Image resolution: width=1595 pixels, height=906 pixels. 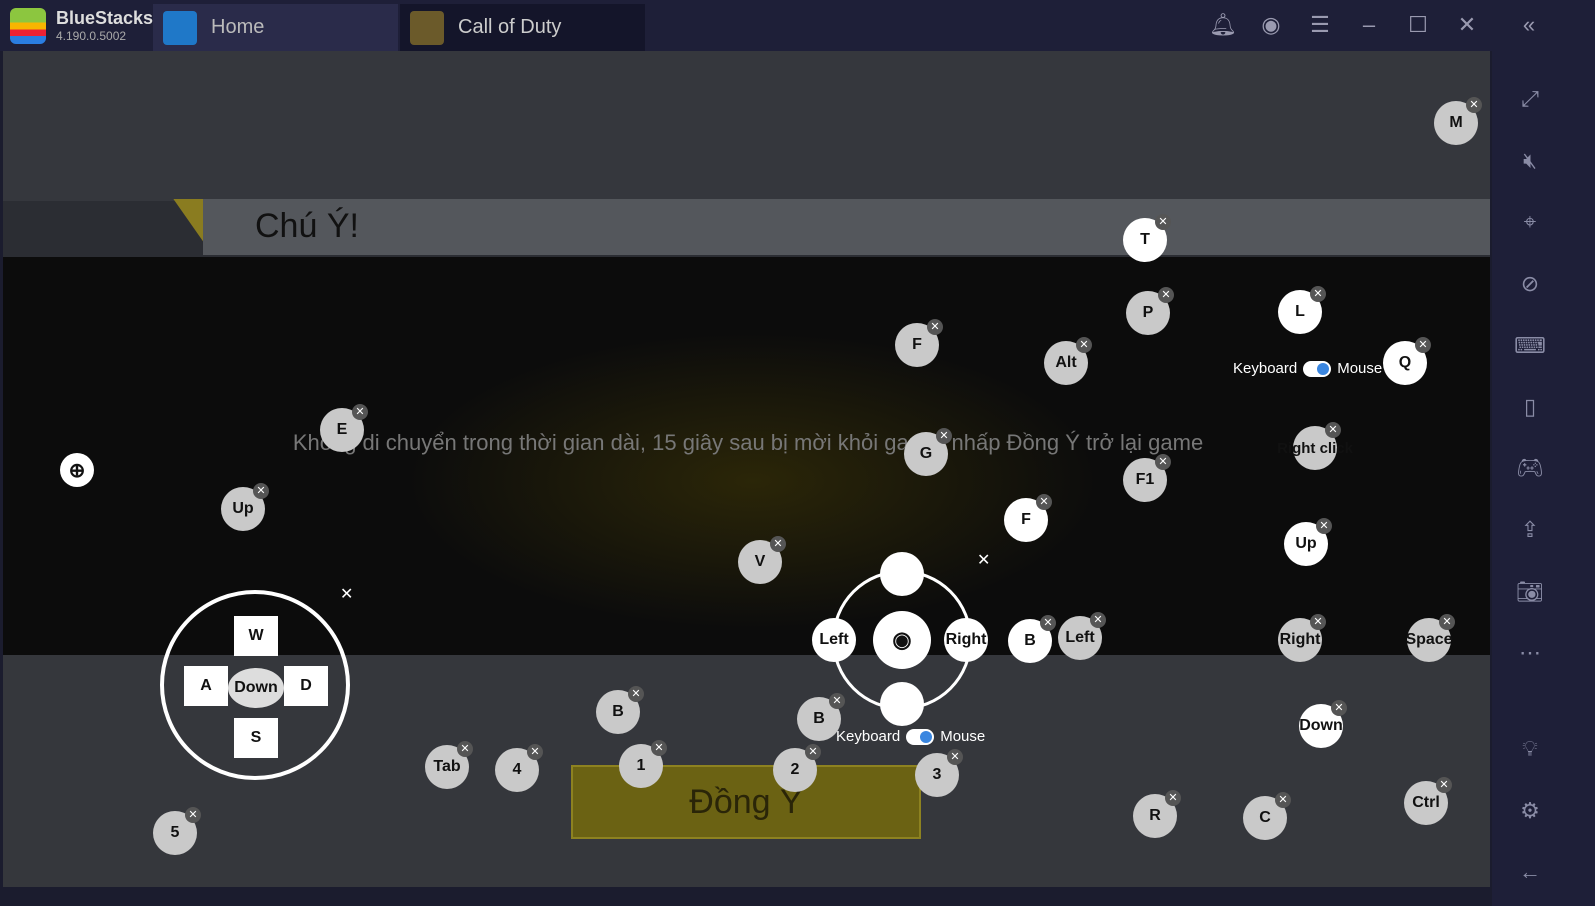 What do you see at coordinates (275, 27) in the screenshot?
I see `tab-home: Home` at bounding box center [275, 27].